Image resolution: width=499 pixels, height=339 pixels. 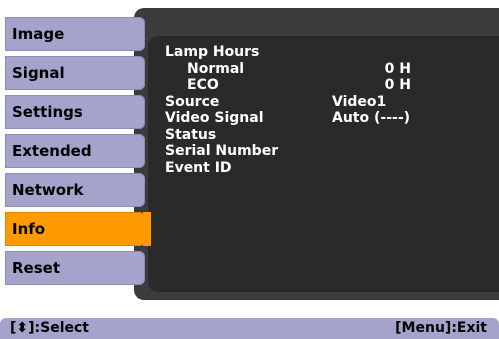 I want to click on menu-item-info: Info, so click(x=78, y=229).